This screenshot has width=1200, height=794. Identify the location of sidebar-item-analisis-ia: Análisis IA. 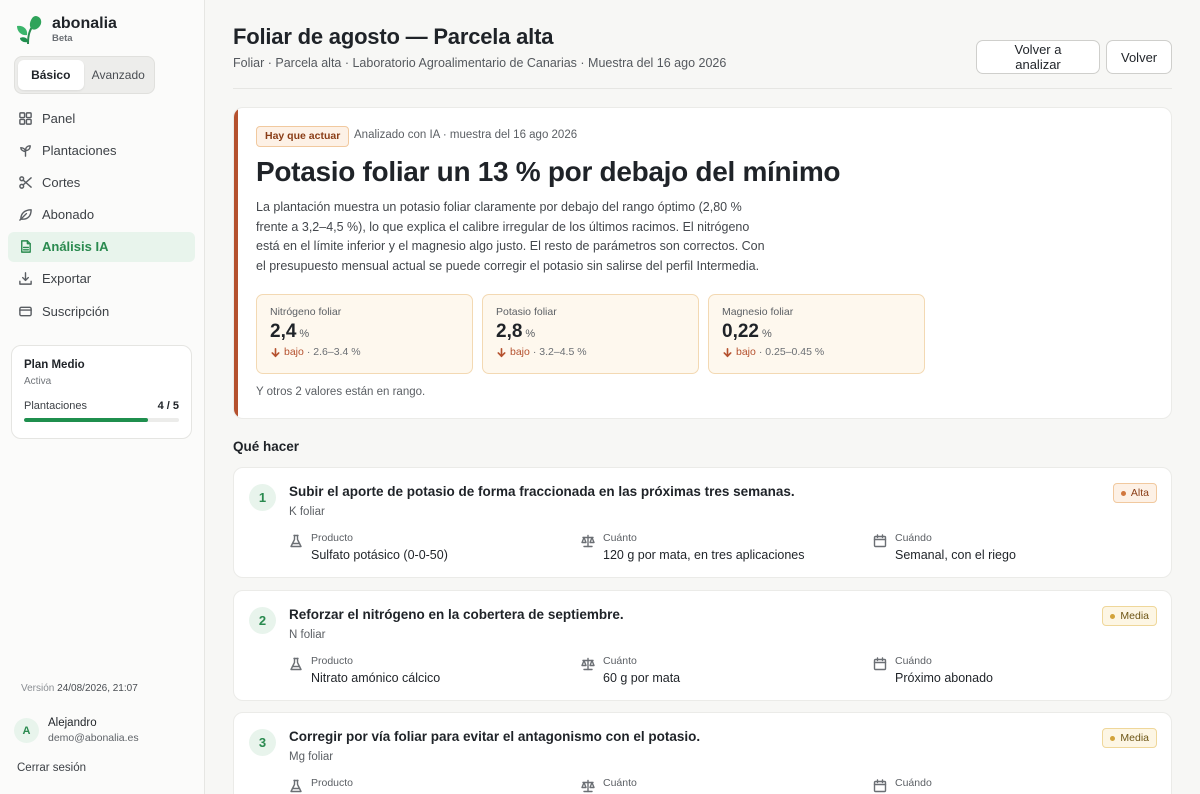
(101, 246).